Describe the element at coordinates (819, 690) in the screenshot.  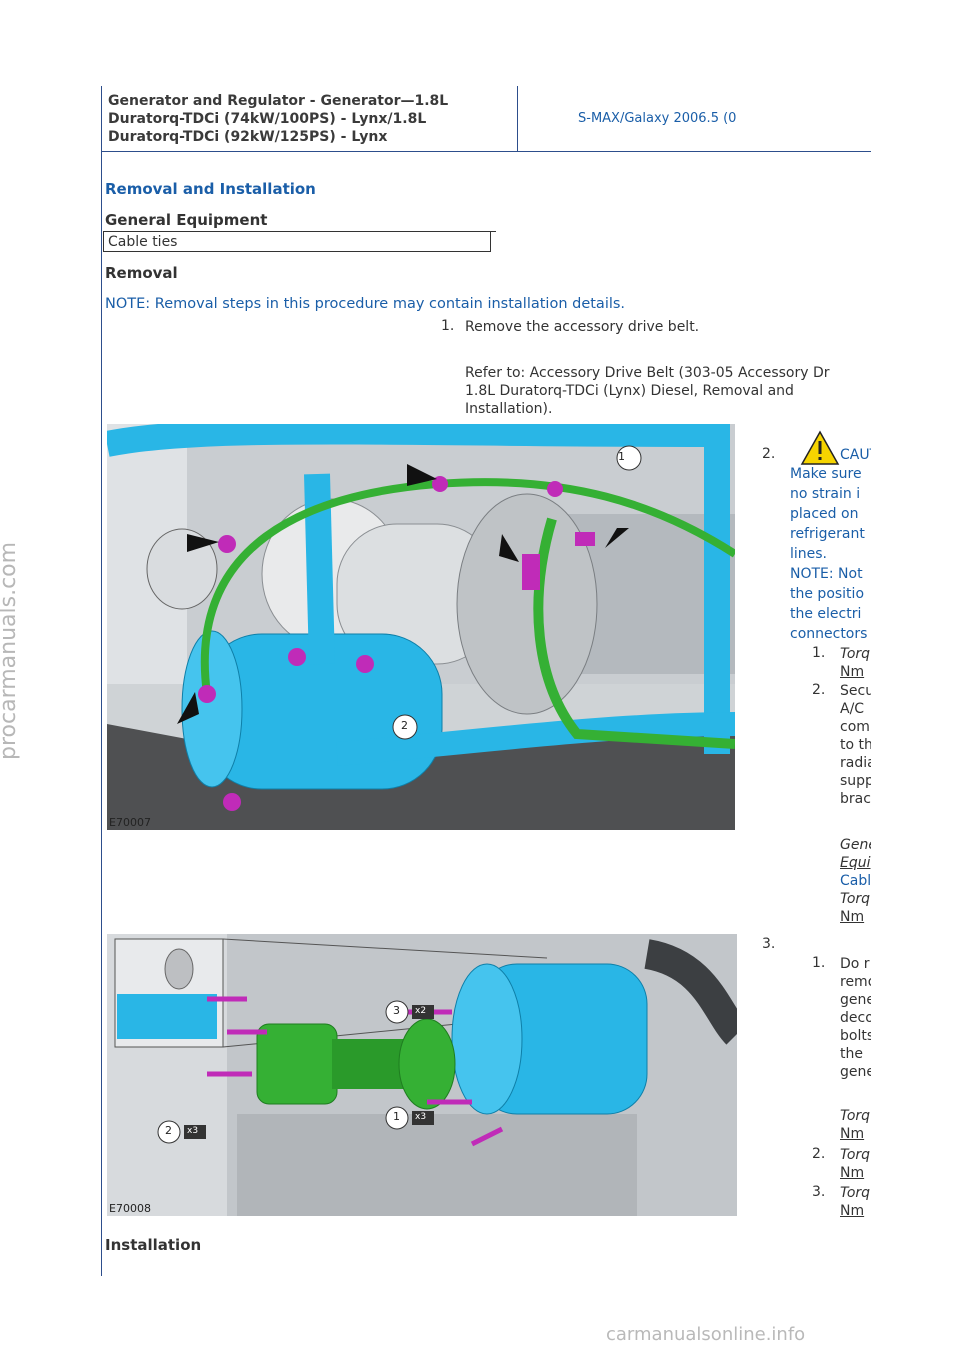
I see `step-2-sub-2-number: 2.` at that location.